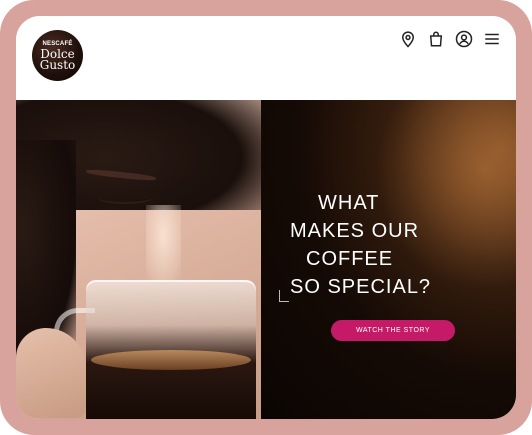  What do you see at coordinates (349, 203) in the screenshot?
I see `headline-line-1: WHAT` at bounding box center [349, 203].